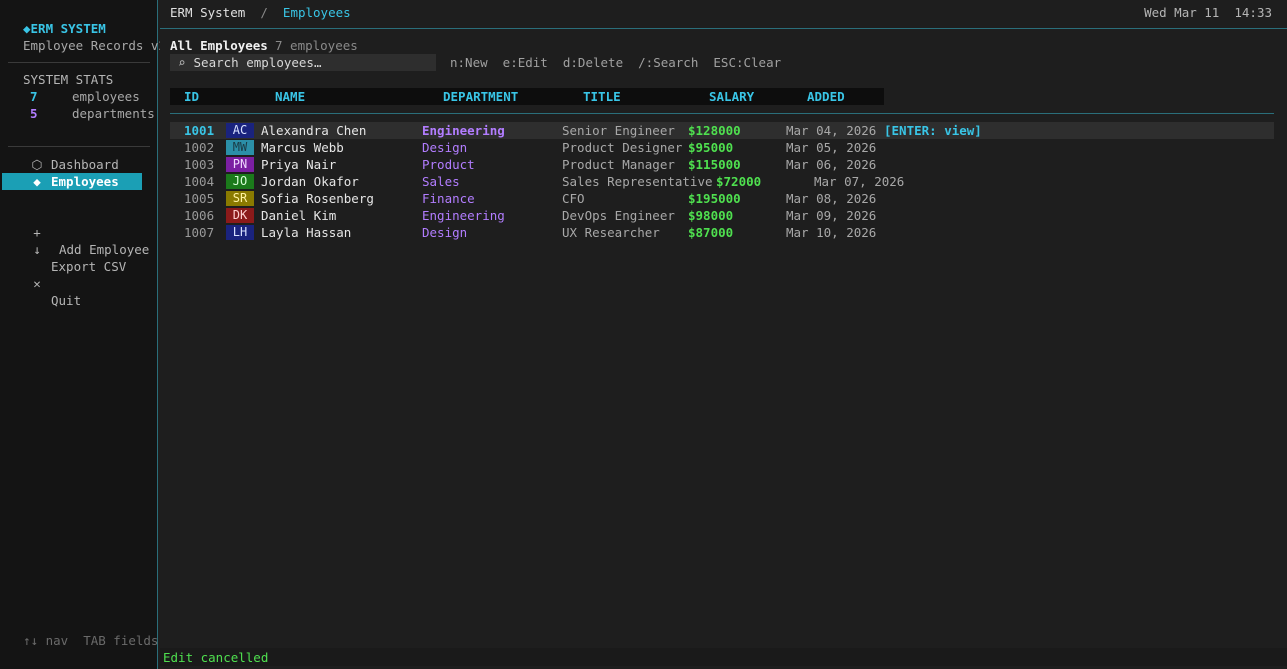 This screenshot has width=1287, height=669. I want to click on hexagon-icon: ⬡, so click(37, 164).